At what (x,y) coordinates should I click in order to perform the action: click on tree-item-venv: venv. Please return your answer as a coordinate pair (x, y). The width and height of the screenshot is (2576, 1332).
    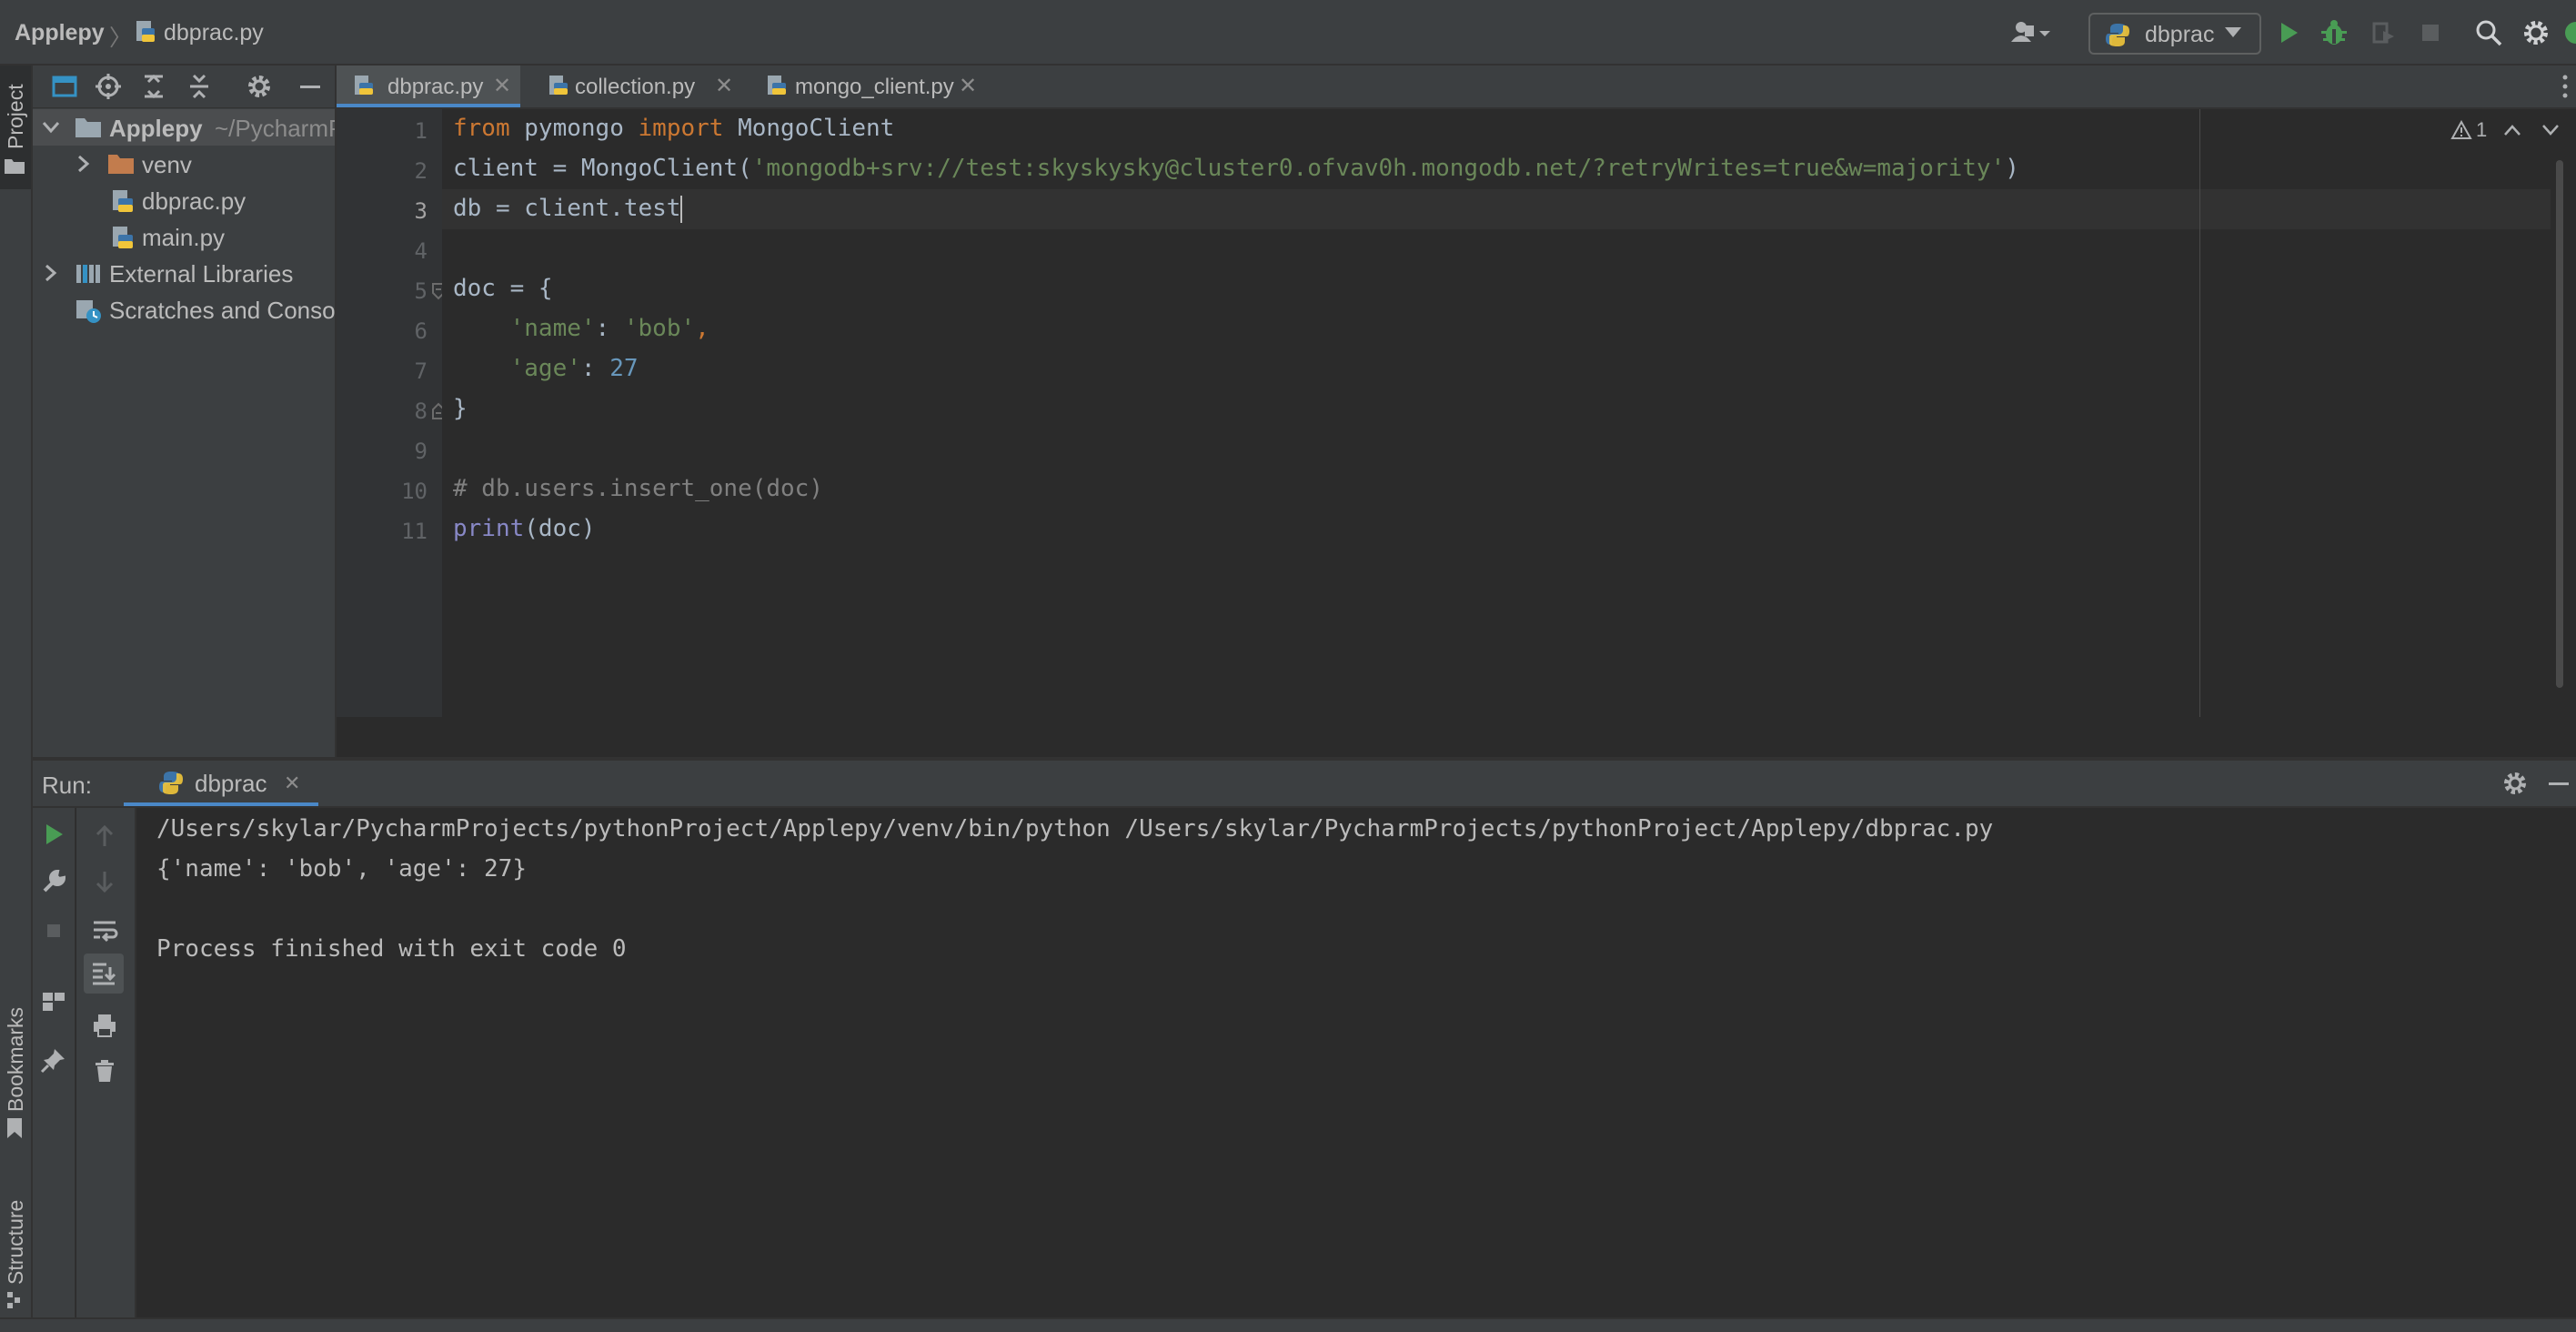
    Looking at the image, I should click on (184, 164).